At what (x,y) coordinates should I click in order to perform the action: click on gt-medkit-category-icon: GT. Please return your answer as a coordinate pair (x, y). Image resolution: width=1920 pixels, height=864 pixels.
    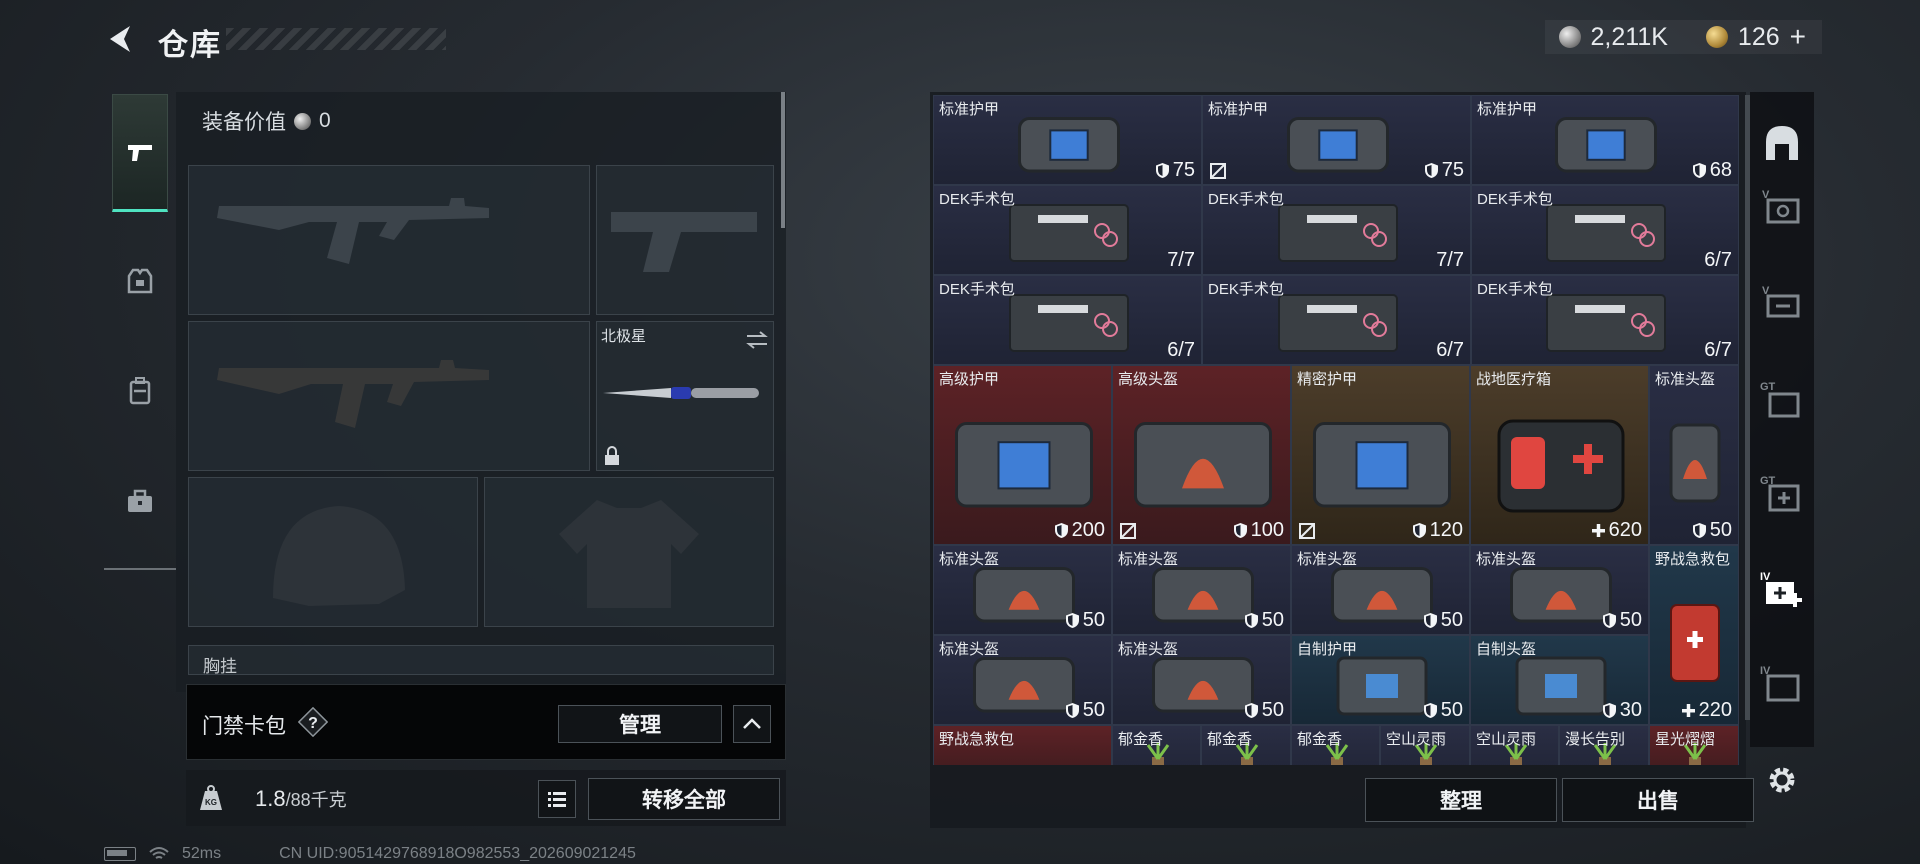
    Looking at the image, I should click on (1782, 494).